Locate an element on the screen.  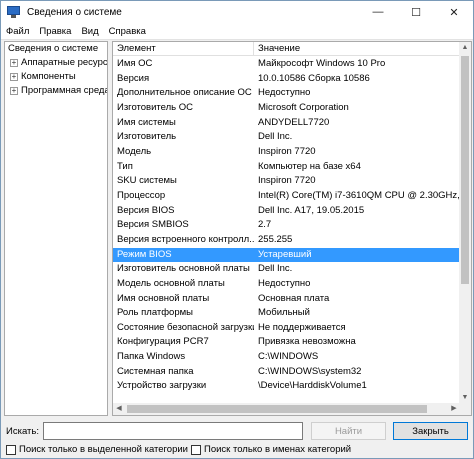
vertical-scroll-thumb is located at coordinates (465, 170).